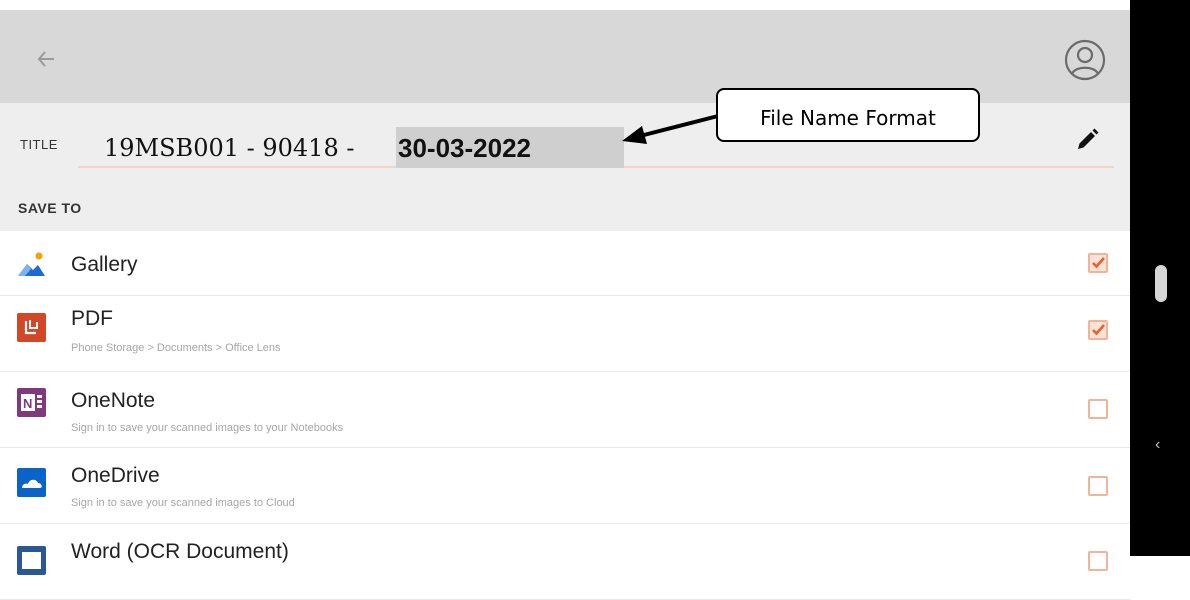  I want to click on onedrive-checkbox, so click(1098, 486).